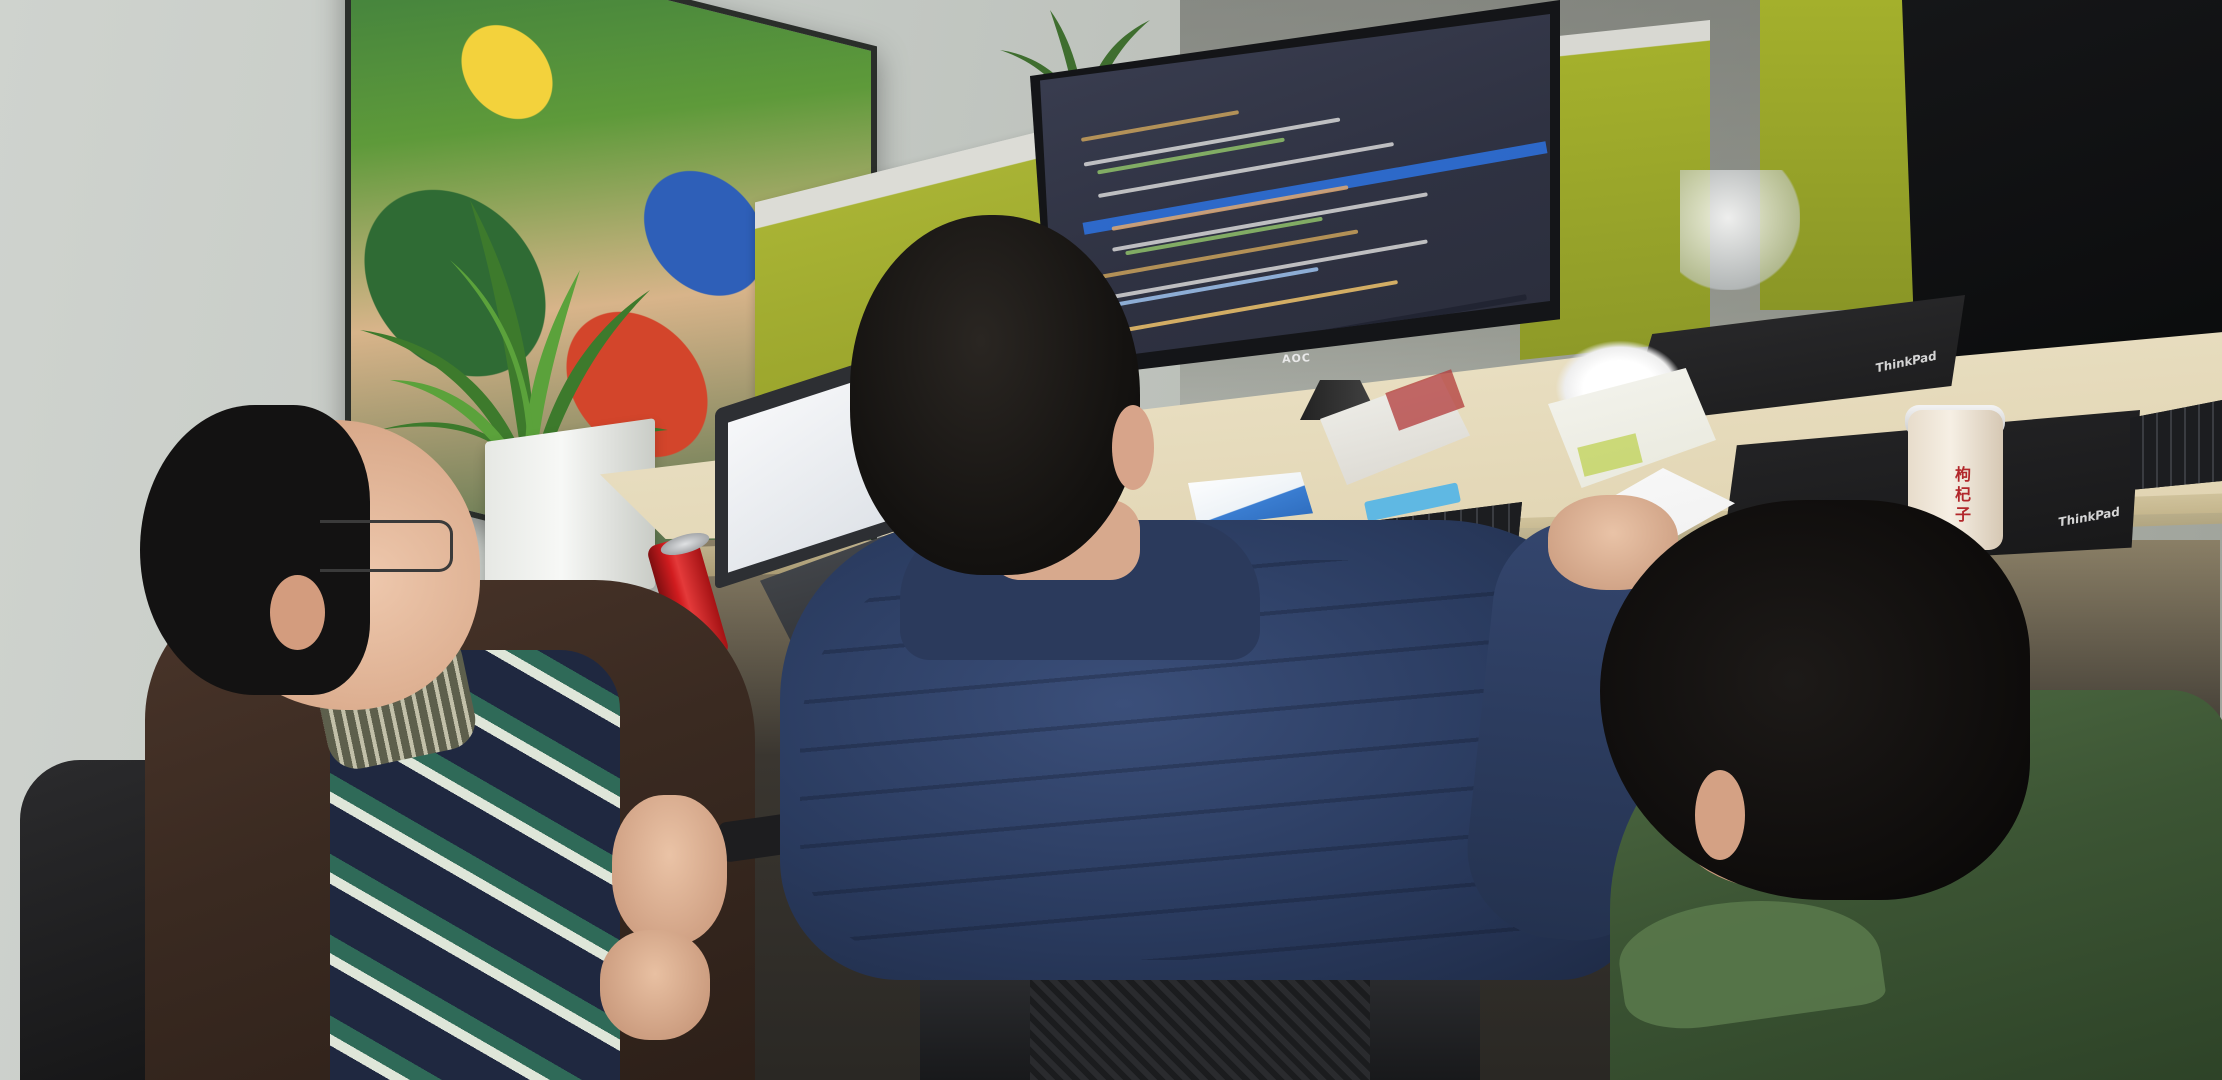 The height and width of the screenshot is (1080, 2222). Describe the element at coordinates (1720, 815) in the screenshot. I see `person-right-ear` at that location.